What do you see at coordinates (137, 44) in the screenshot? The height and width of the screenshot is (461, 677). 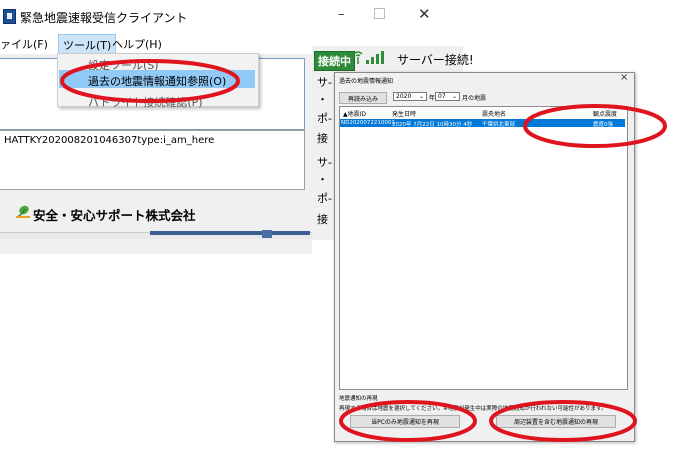 I see `menu-help: ヘルプ(H)` at bounding box center [137, 44].